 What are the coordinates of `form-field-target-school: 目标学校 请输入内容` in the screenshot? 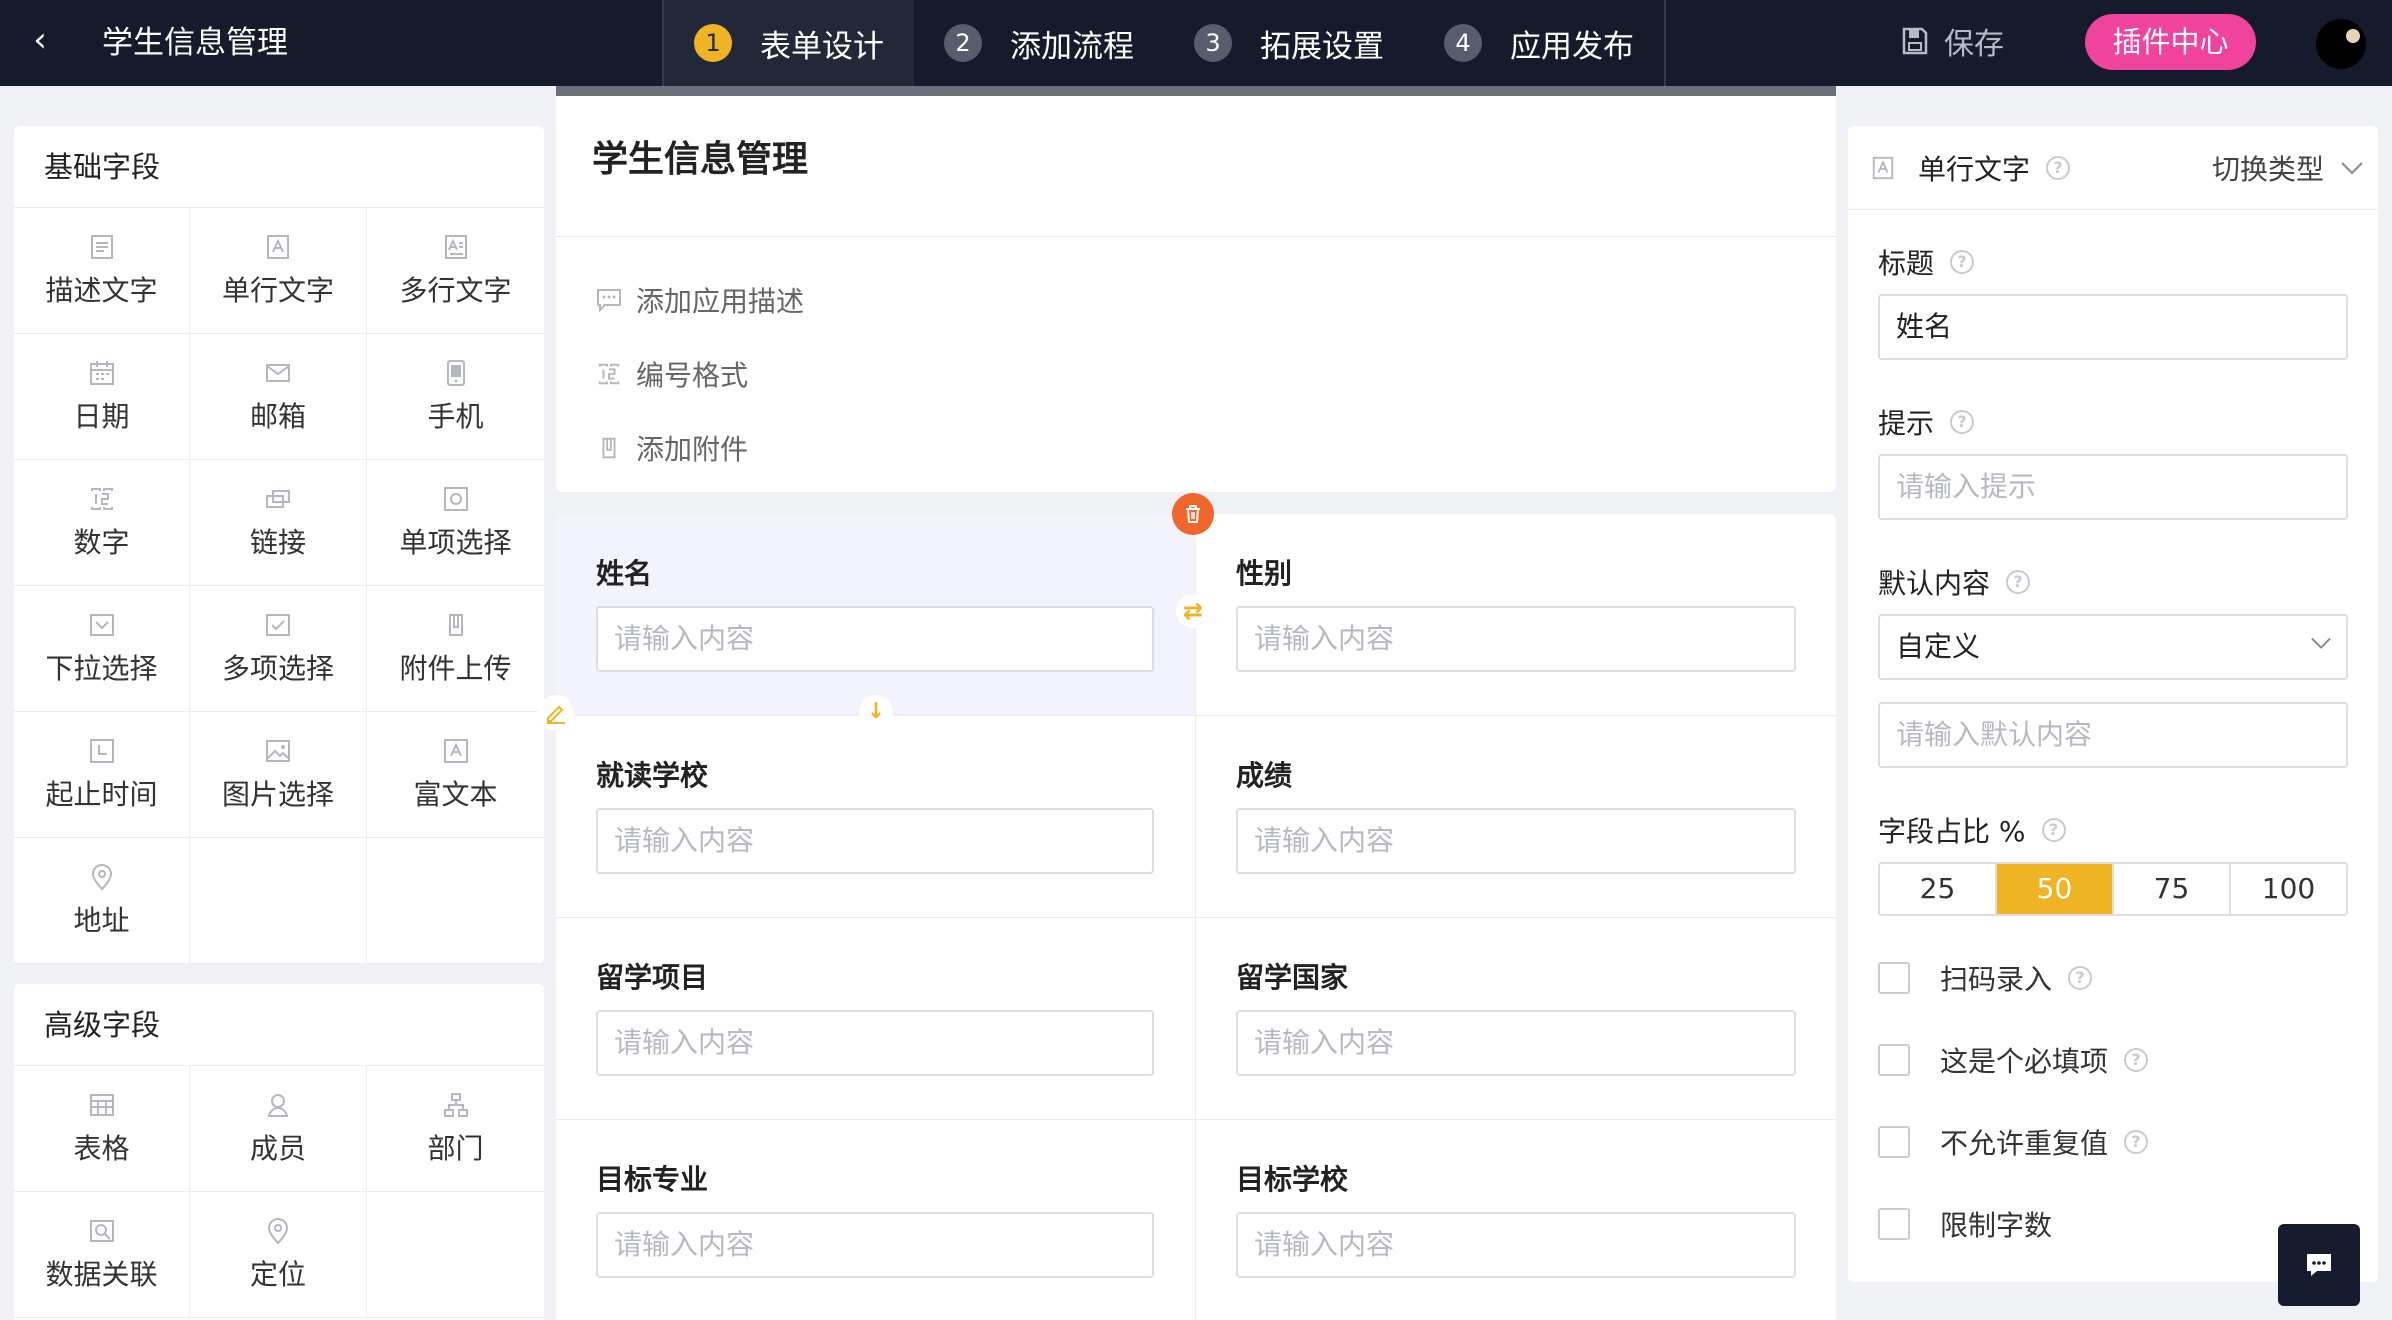 It's located at (1516, 1220).